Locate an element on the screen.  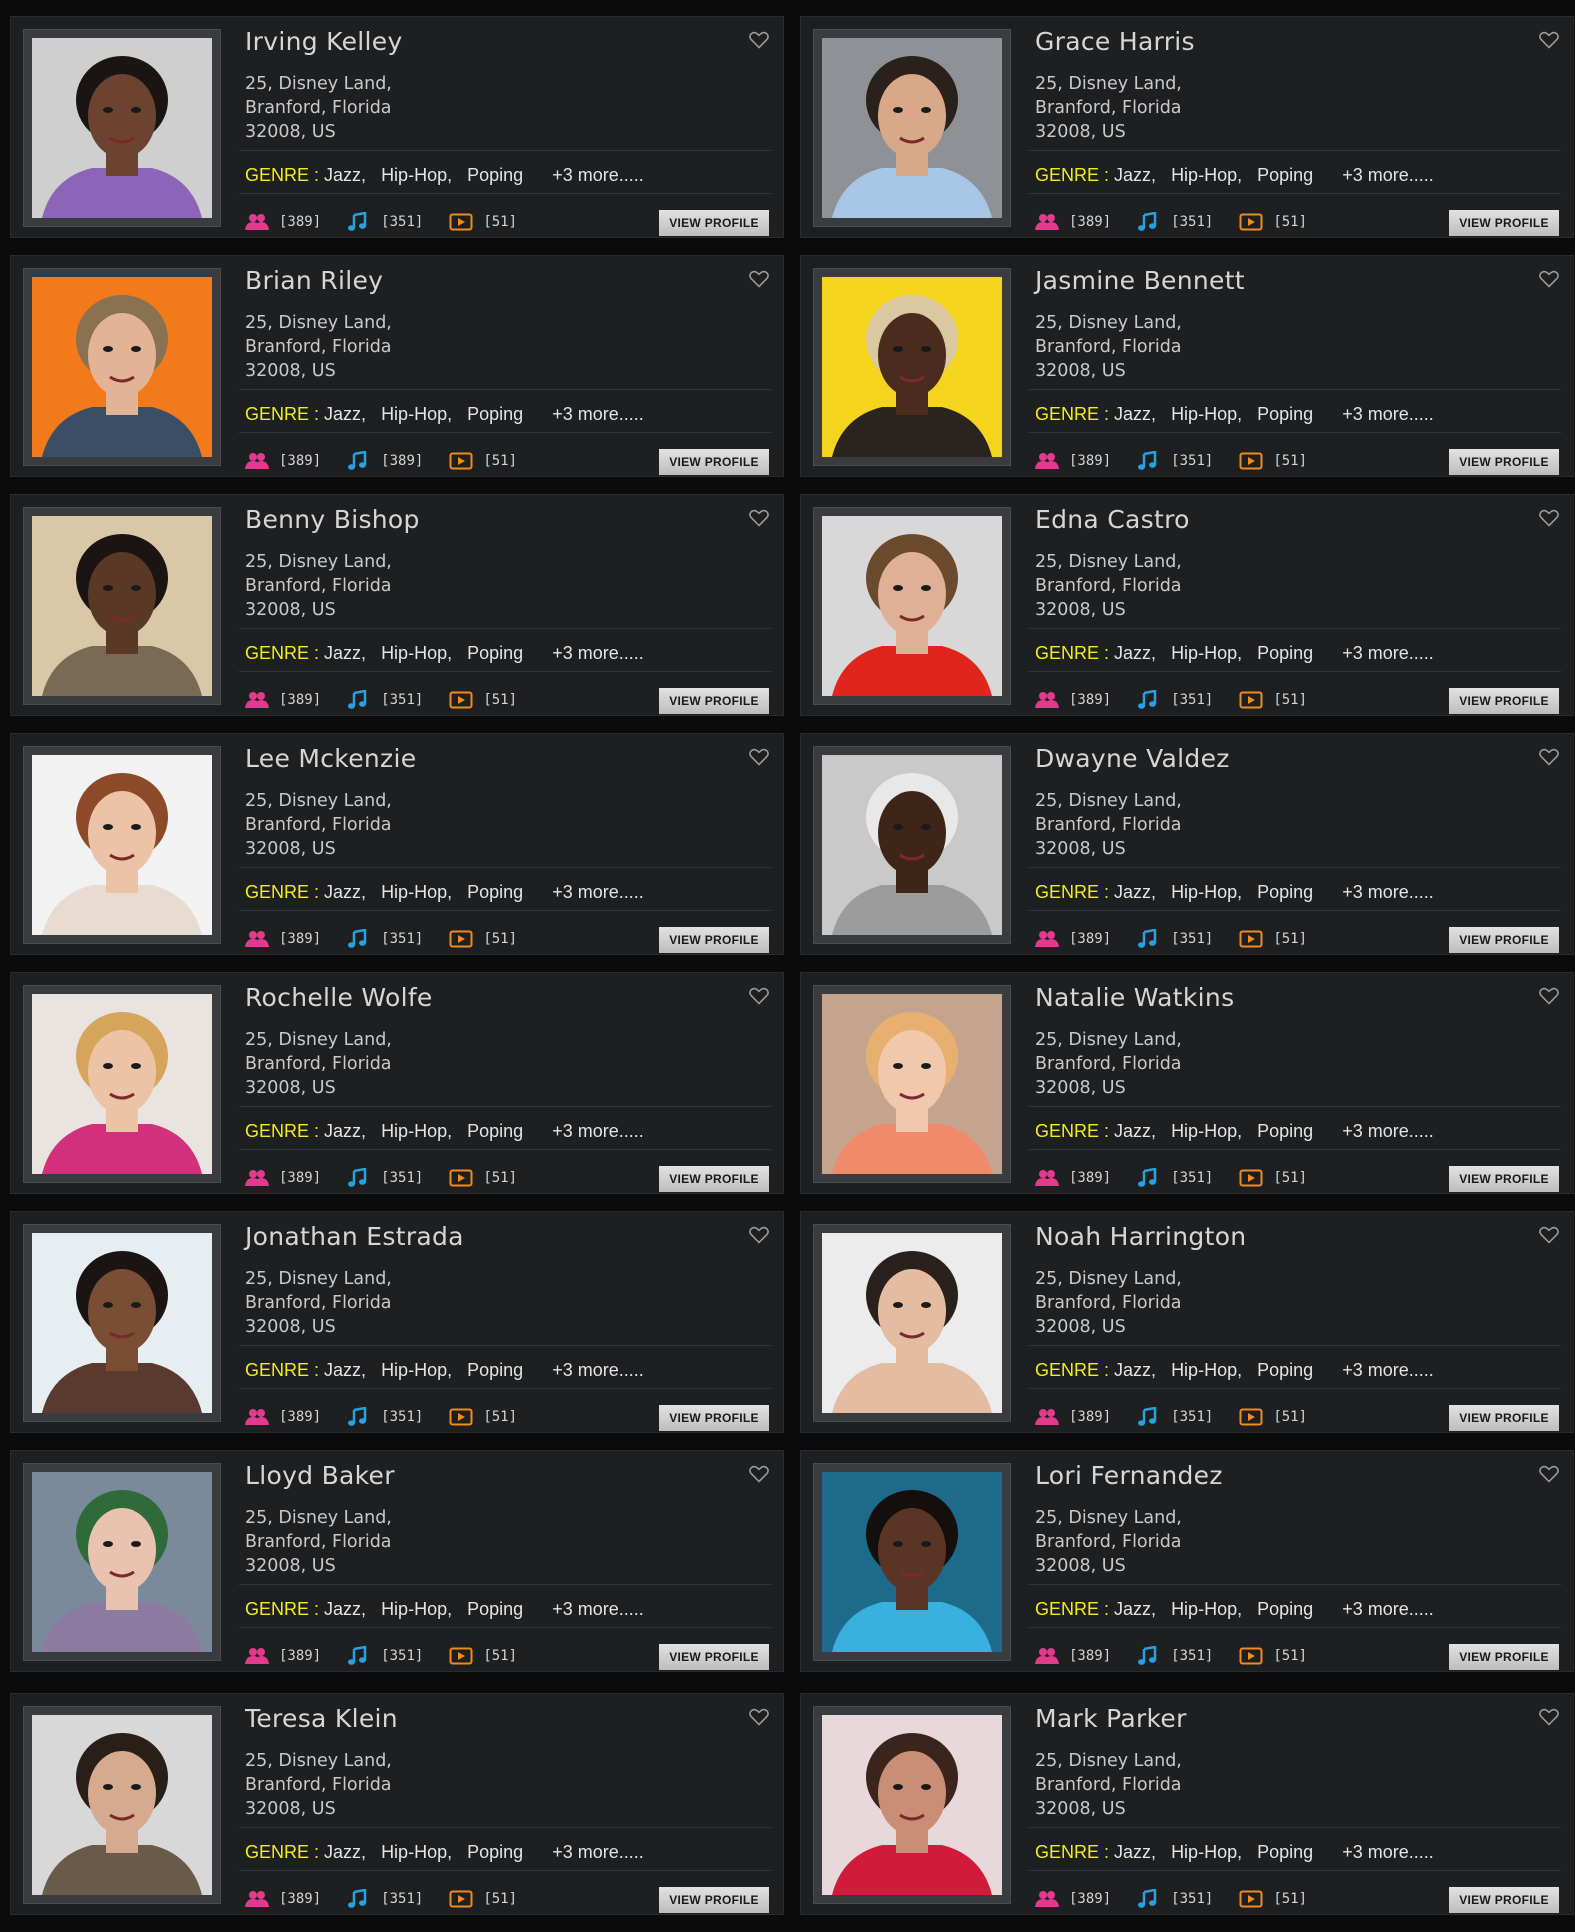
profile-name: Jonathan Estrada is located at coordinates (354, 1236).